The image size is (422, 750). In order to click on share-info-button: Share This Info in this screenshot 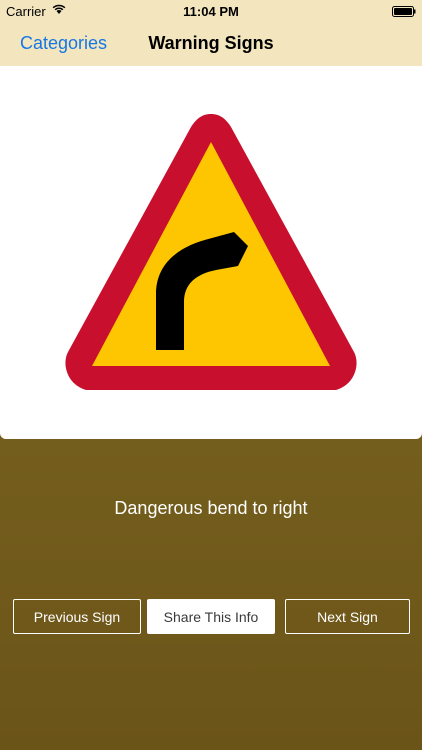, I will do `click(211, 616)`.